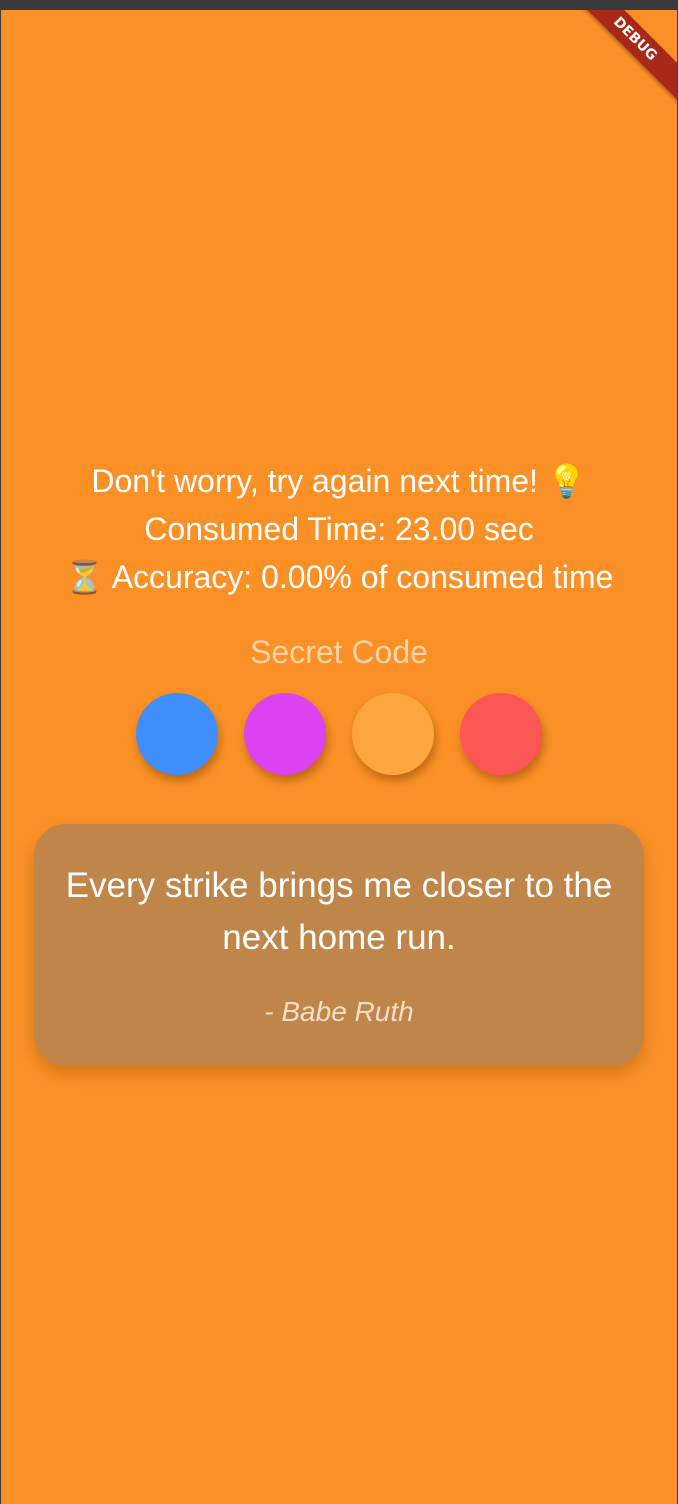 The height and width of the screenshot is (1504, 678). Describe the element at coordinates (339, 481) in the screenshot. I see `result-message: Don't worry, try again next time! 💡` at that location.